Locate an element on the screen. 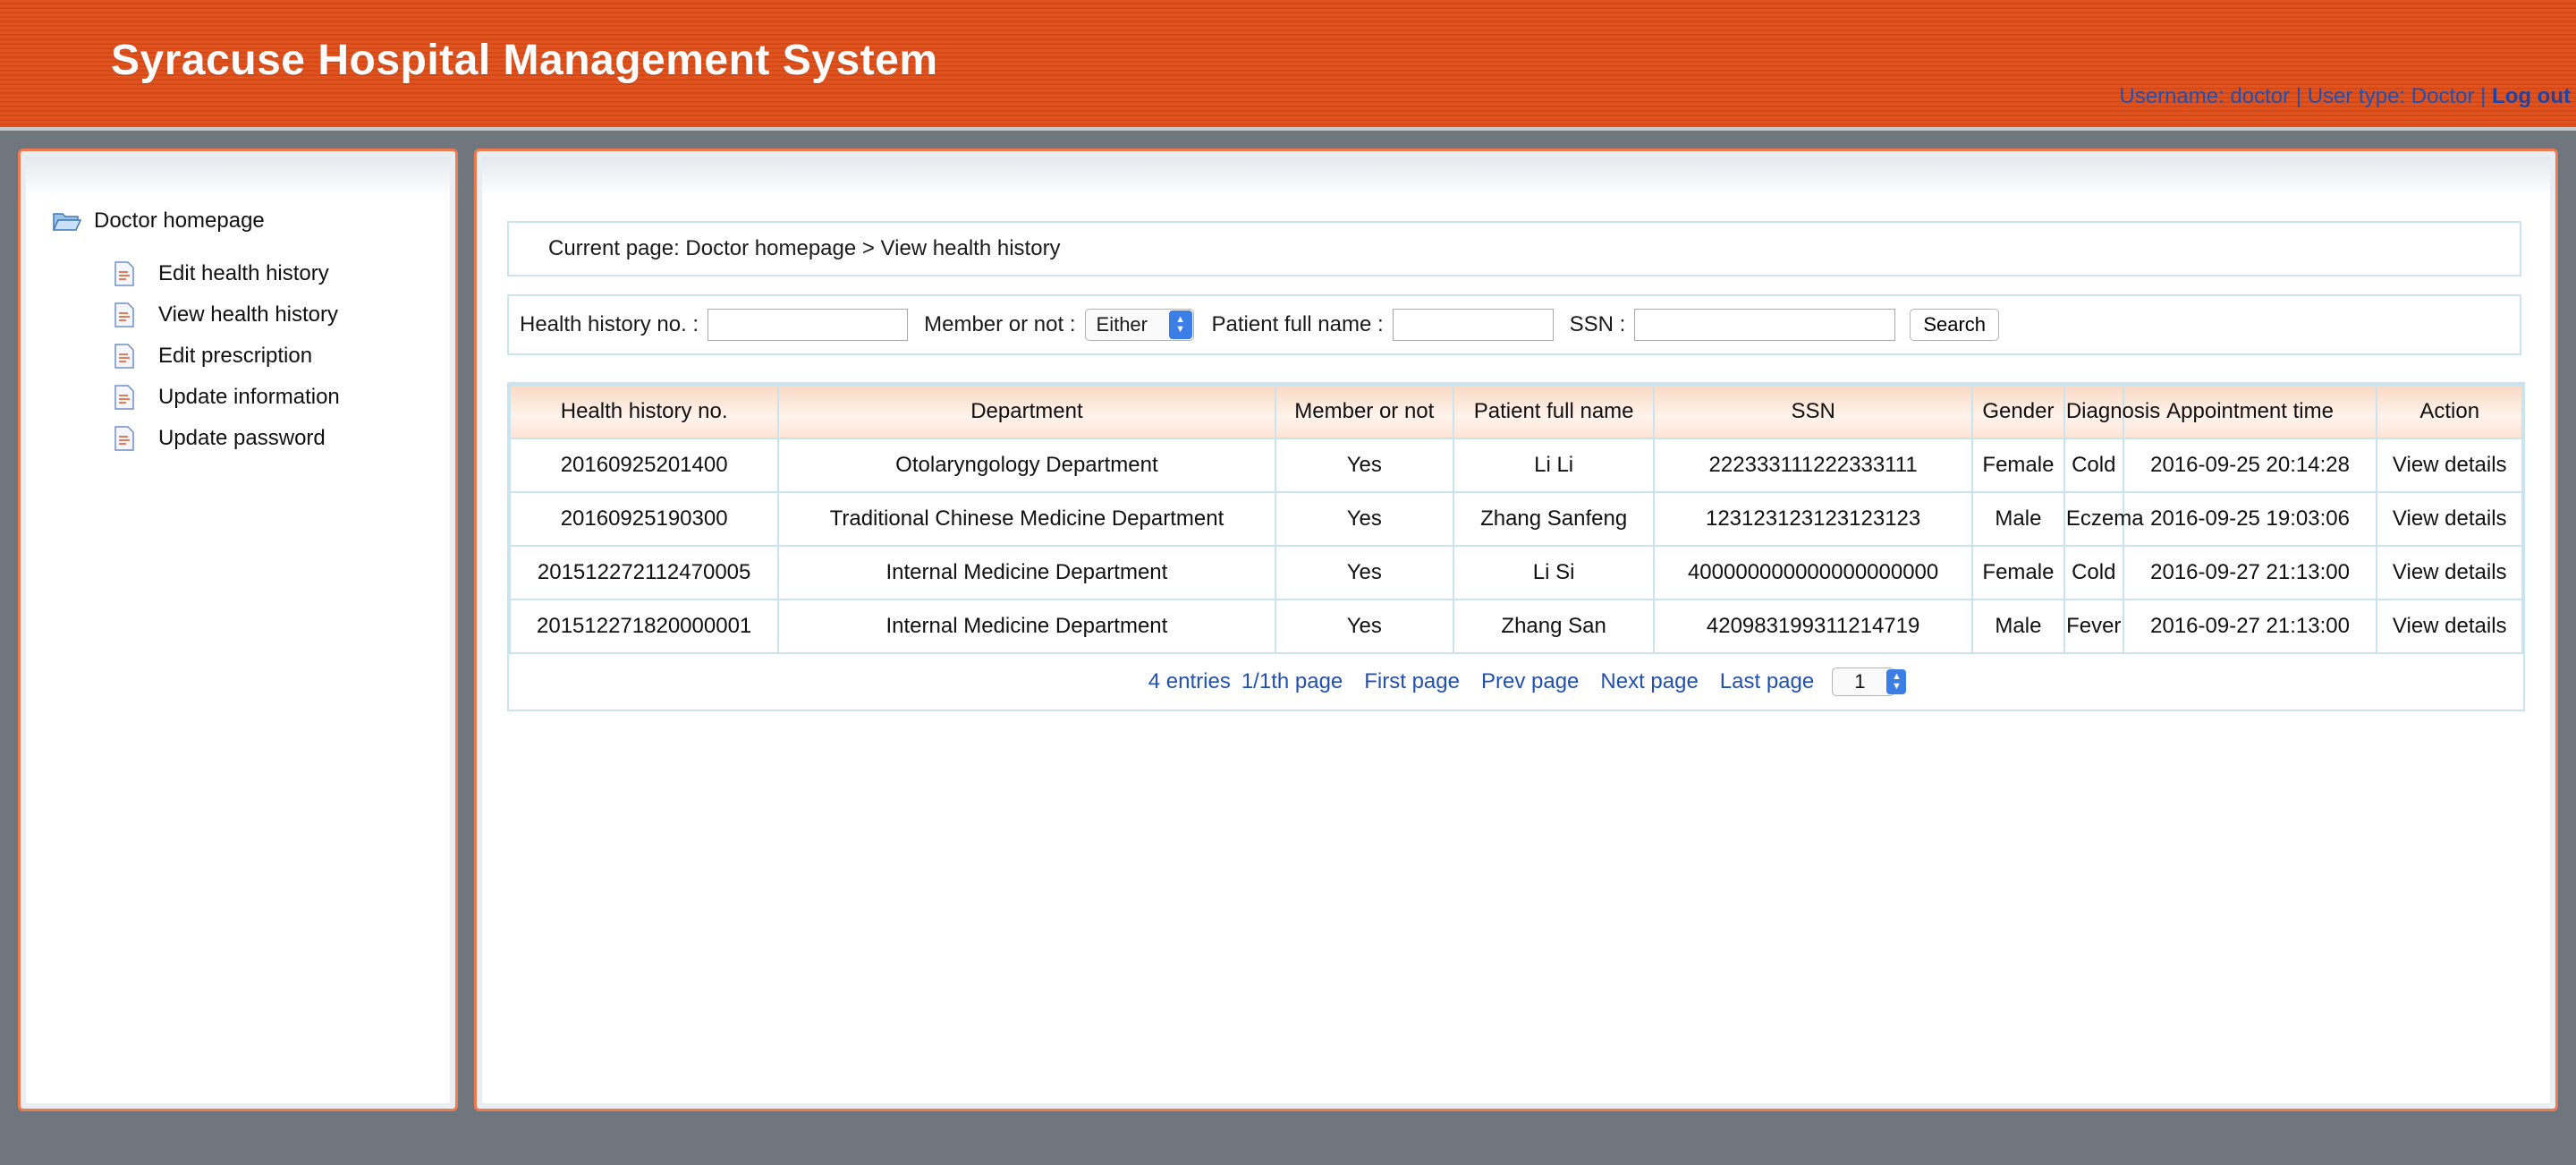  next-page-link: Next page is located at coordinates (1649, 681).